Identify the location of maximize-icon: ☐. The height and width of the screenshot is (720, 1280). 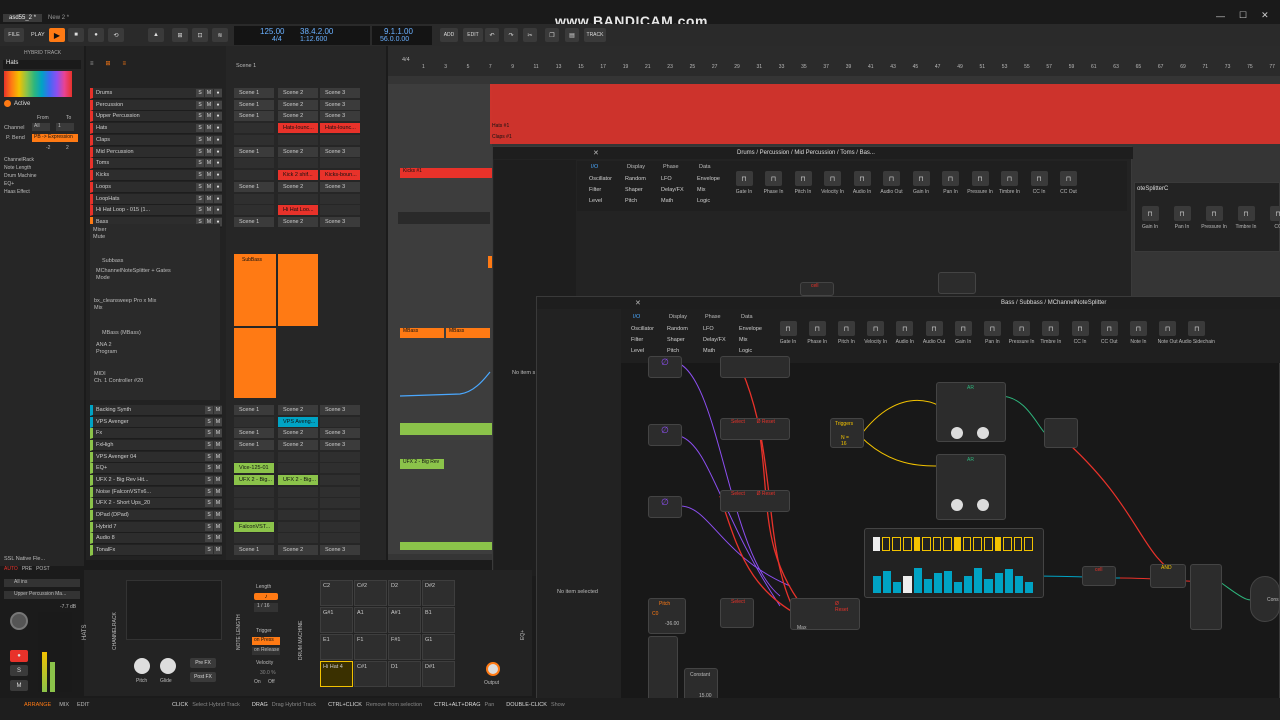
(1243, 15).